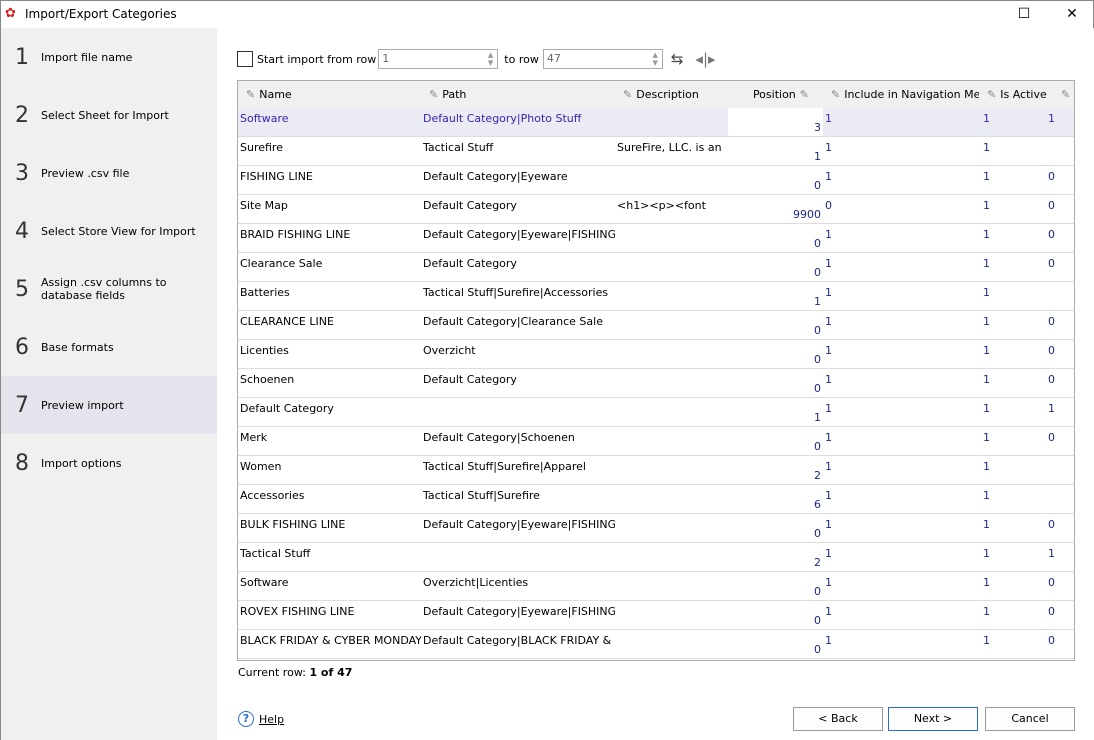  Describe the element at coordinates (329, 122) in the screenshot. I see `cell-name: Software` at that location.